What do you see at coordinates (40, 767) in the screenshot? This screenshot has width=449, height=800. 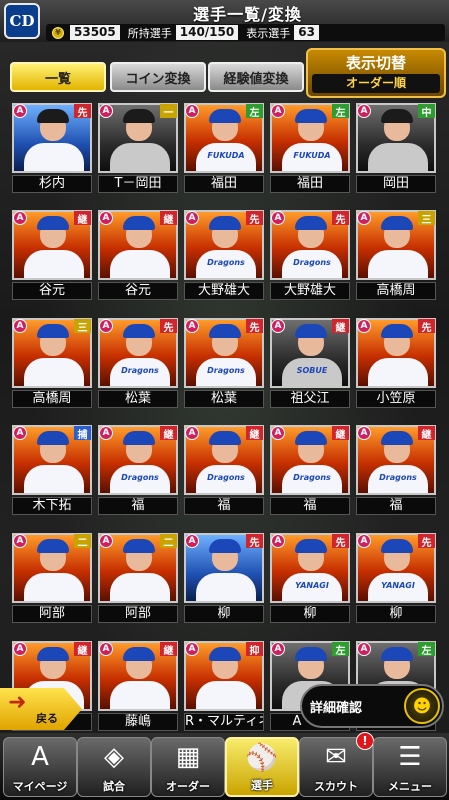 I see `nav-mypage-button: A マイページ` at bounding box center [40, 767].